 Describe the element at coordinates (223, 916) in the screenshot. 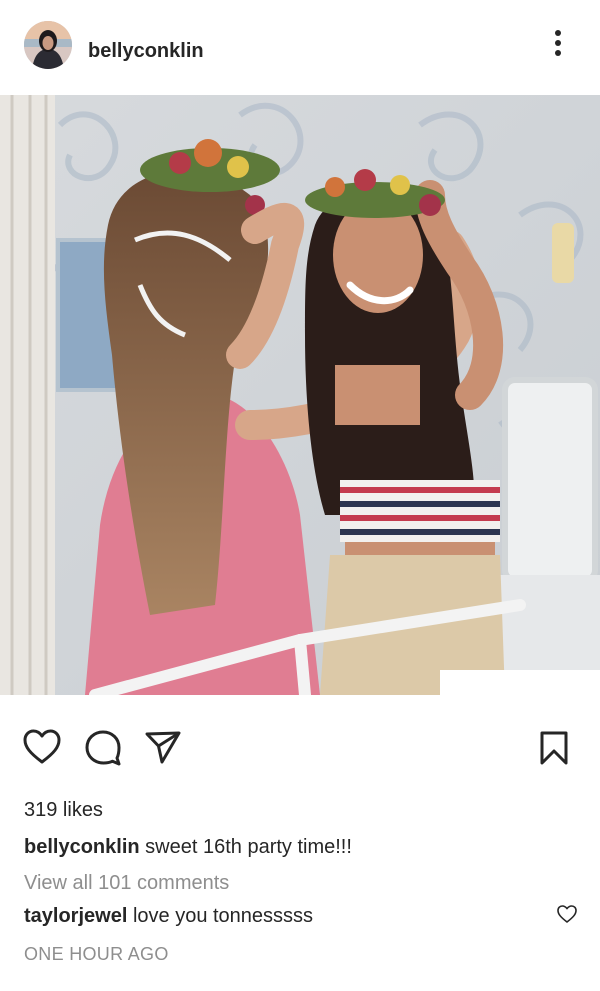

I see `comment-text: love you tonnesssss` at that location.